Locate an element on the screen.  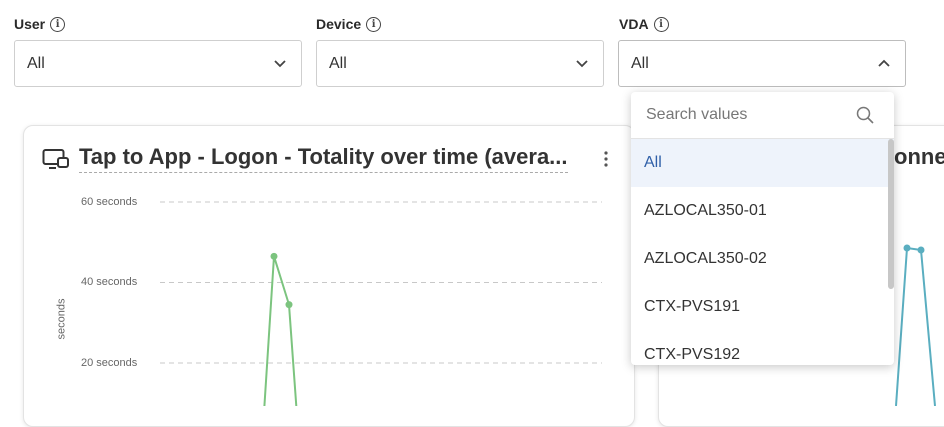
dropdown-scrollbar is located at coordinates (891, 214).